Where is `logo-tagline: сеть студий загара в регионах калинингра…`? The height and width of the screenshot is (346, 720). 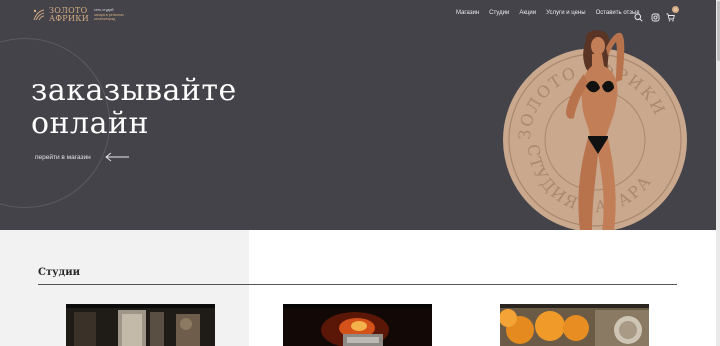
logo-tagline: сеть студий загара в регионах калинингра… is located at coordinates (112, 14).